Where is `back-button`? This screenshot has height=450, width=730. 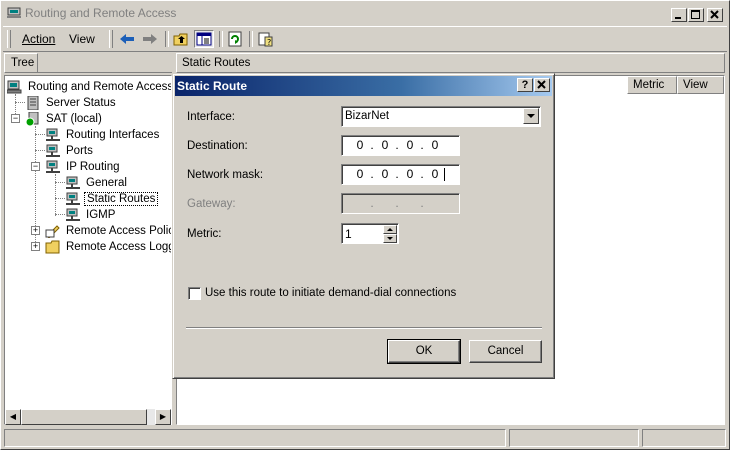 back-button is located at coordinates (127, 39).